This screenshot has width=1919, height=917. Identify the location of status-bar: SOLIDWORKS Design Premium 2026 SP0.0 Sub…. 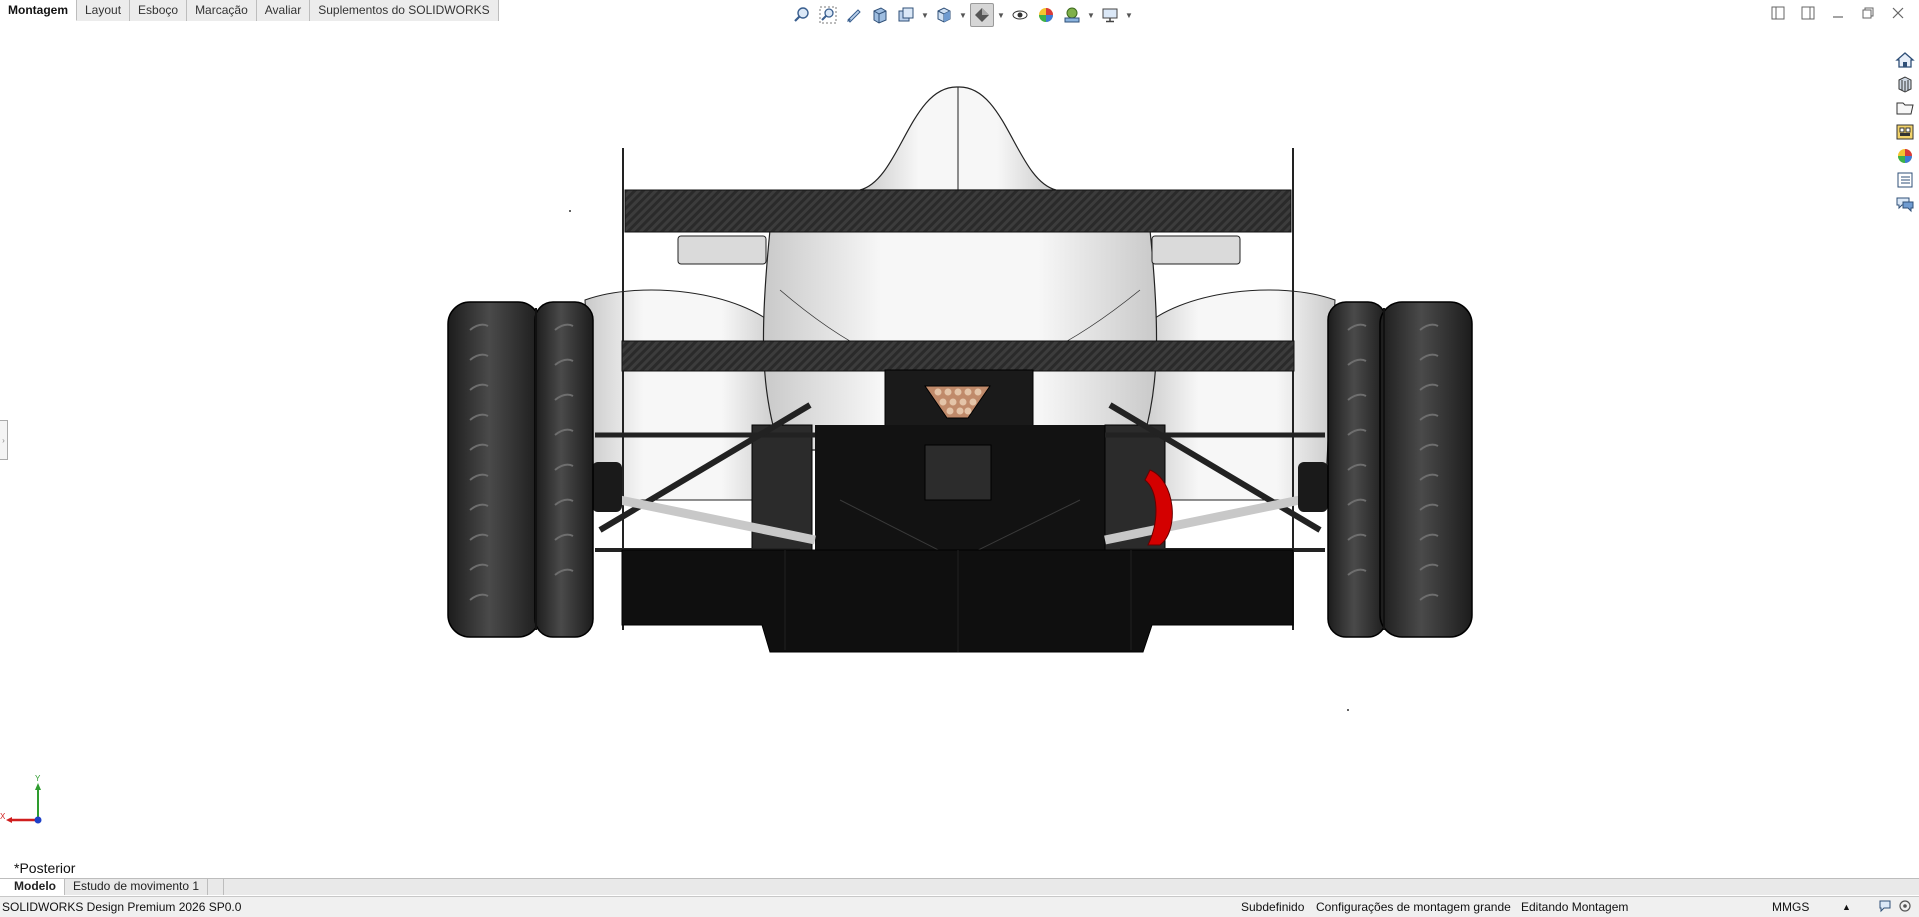
(959, 906).